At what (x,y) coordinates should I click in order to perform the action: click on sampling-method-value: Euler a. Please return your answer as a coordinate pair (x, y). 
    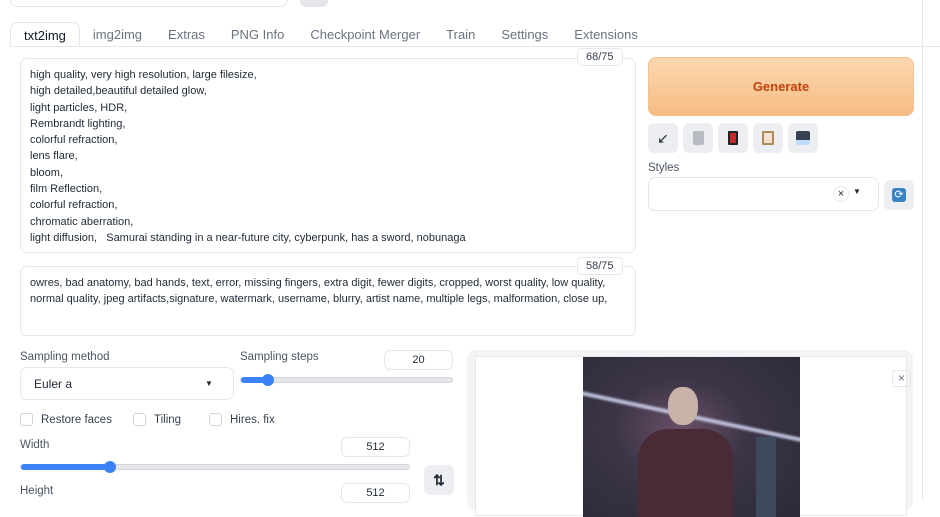
    Looking at the image, I should click on (53, 384).